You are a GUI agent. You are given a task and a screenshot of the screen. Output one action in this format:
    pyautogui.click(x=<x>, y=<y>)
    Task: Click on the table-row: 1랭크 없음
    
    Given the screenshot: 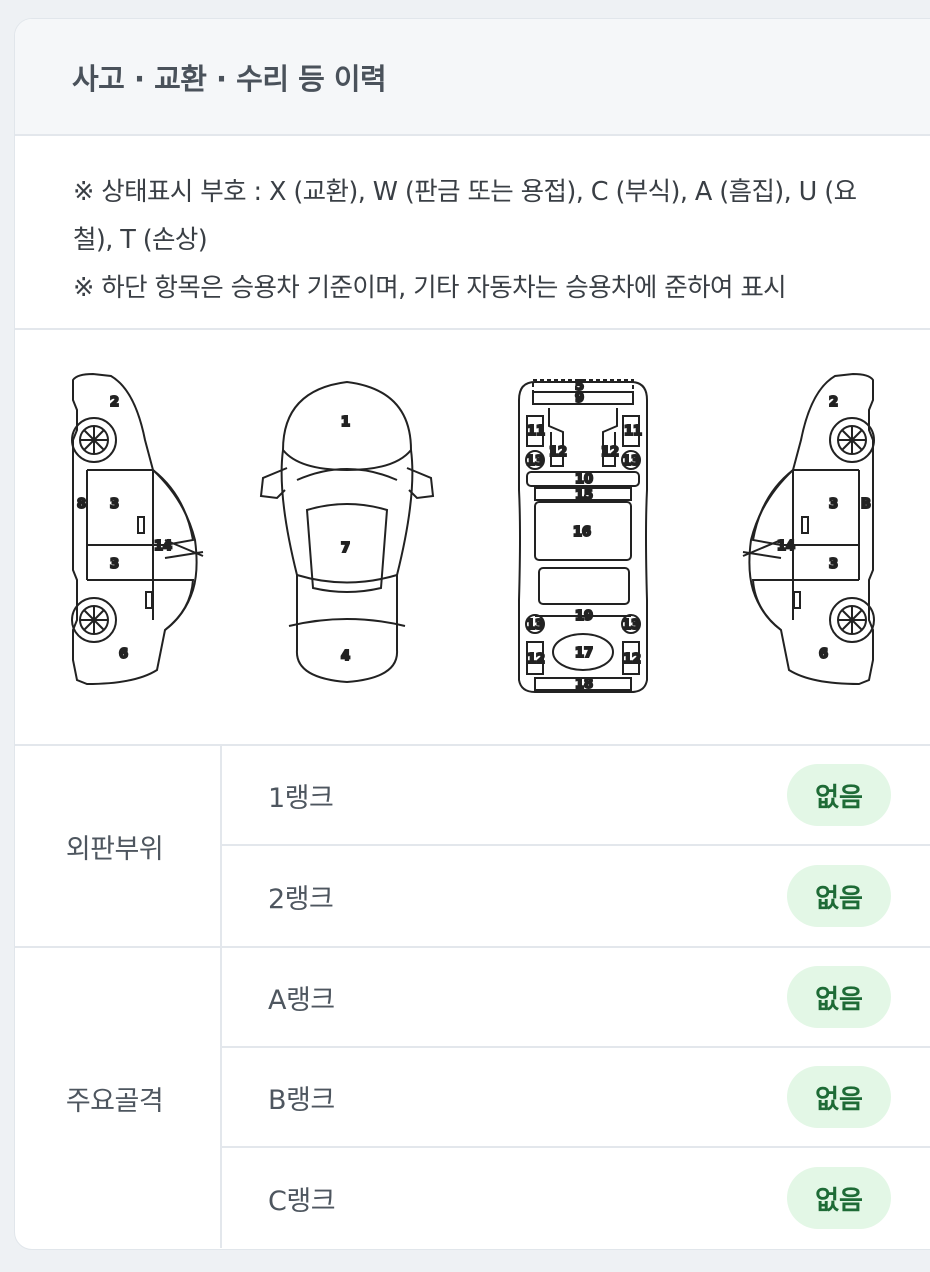 What is the action you would take?
    pyautogui.click(x=576, y=796)
    